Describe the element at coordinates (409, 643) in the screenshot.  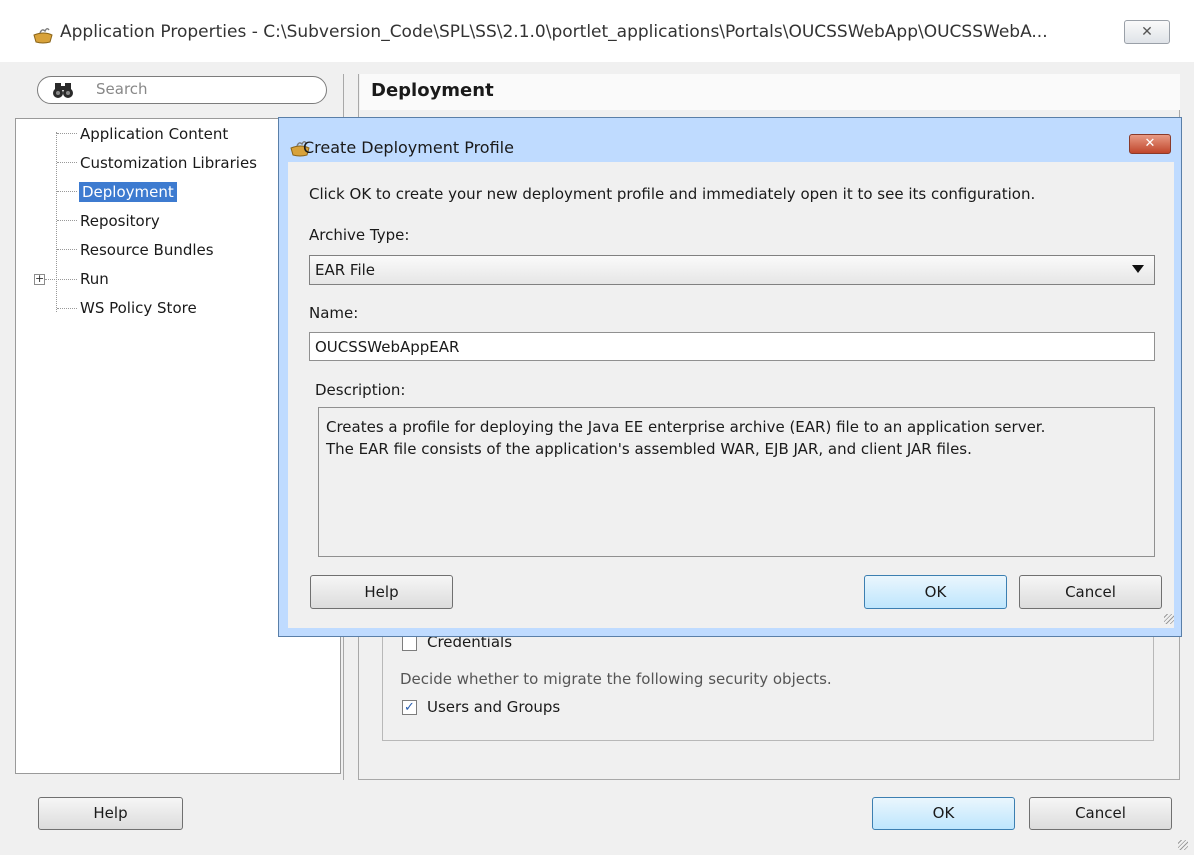
I see `credentials-checkbox` at that location.